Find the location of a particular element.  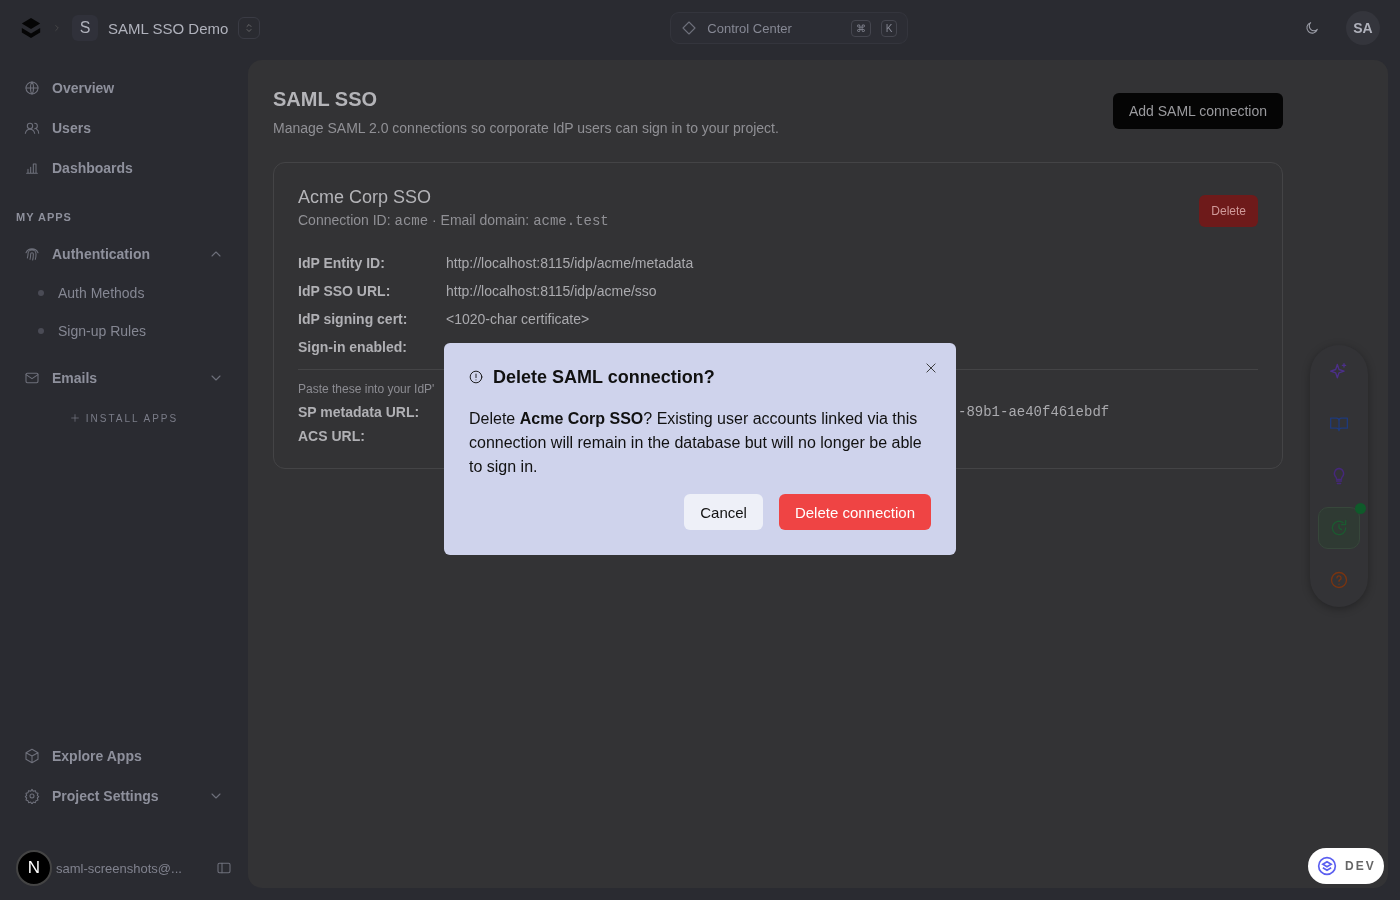

sidebar-item: Overview is located at coordinates (124, 88).